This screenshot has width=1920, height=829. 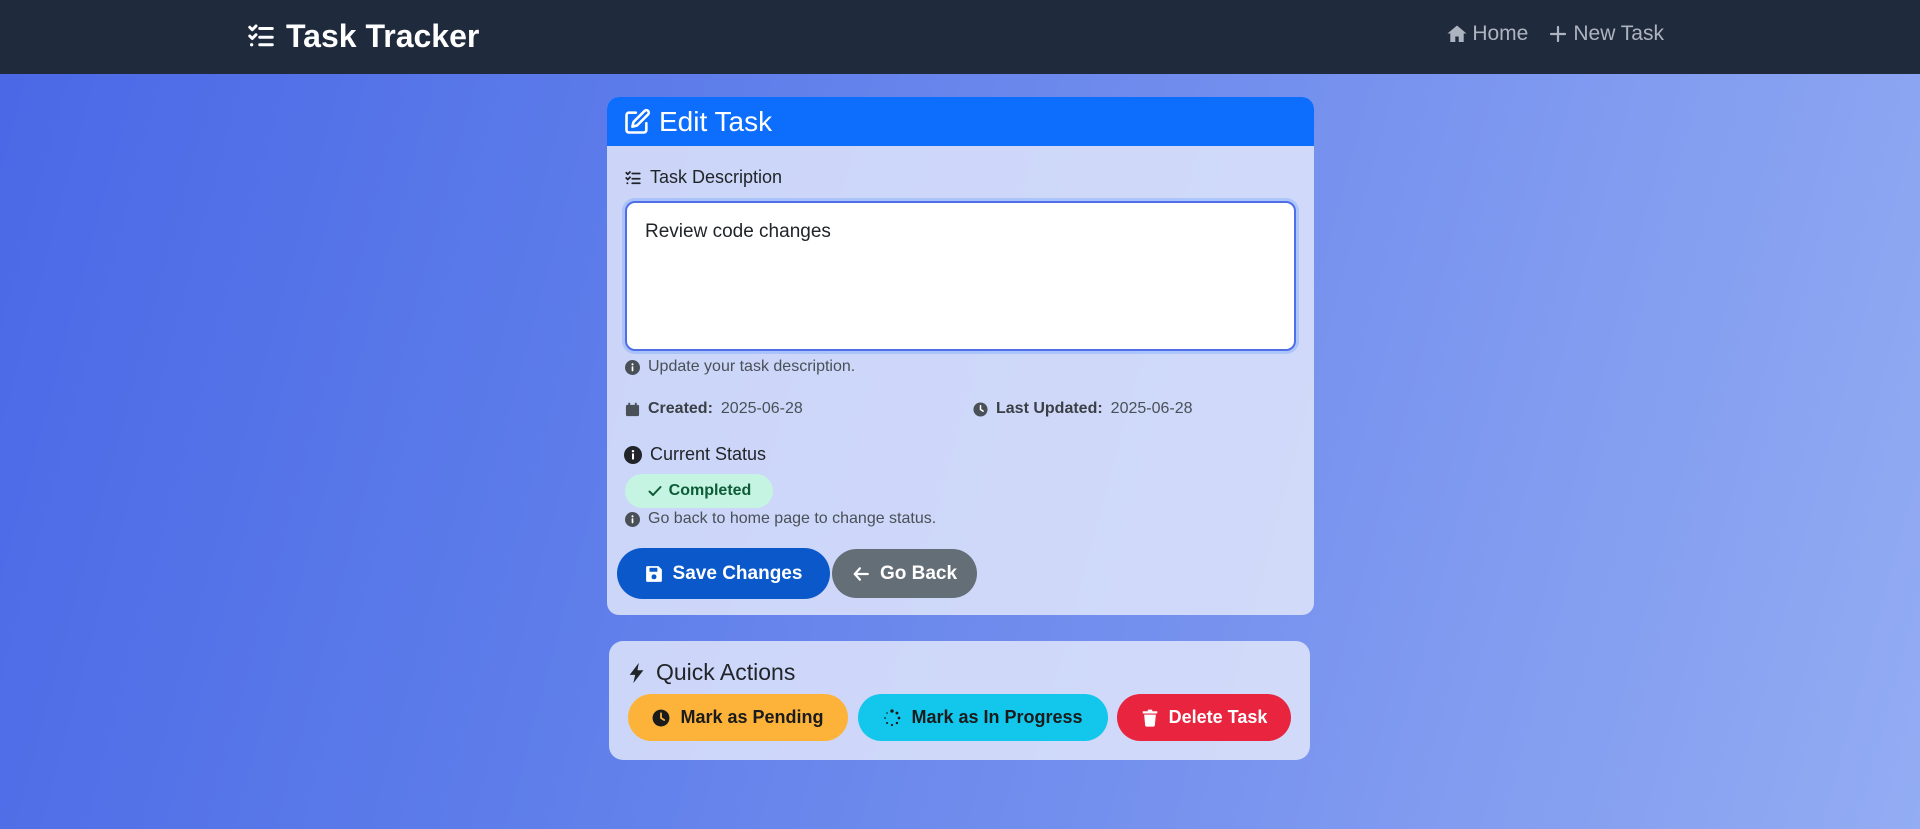 What do you see at coordinates (792, 518) in the screenshot?
I see `status-help-text: Go back to home page to change status.` at bounding box center [792, 518].